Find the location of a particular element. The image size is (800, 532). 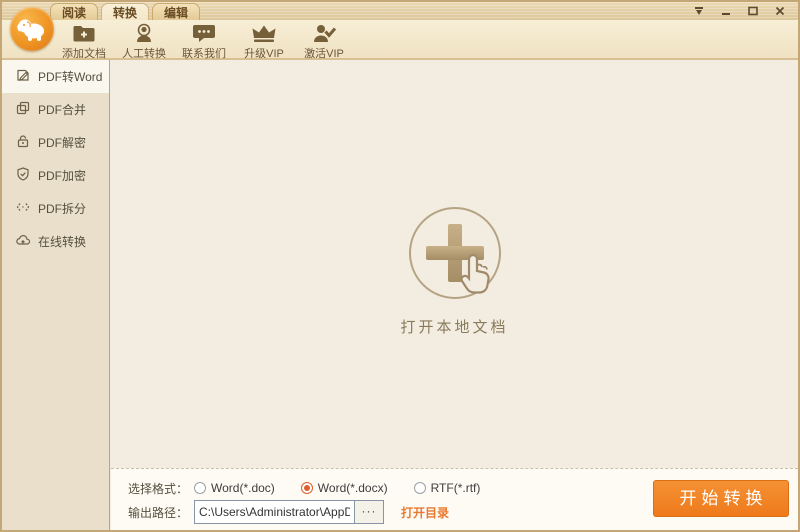

format-radio-group: Word(*.doc) Word(*.docx) RTF(*.rtf) is located at coordinates (350, 488).